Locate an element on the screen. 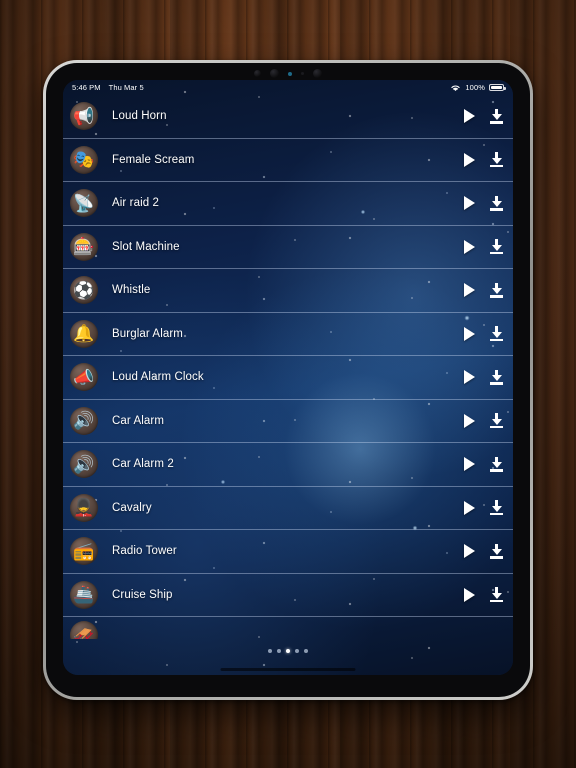 The height and width of the screenshot is (768, 576). sound-name-label: Air raid 2 is located at coordinates (136, 203).